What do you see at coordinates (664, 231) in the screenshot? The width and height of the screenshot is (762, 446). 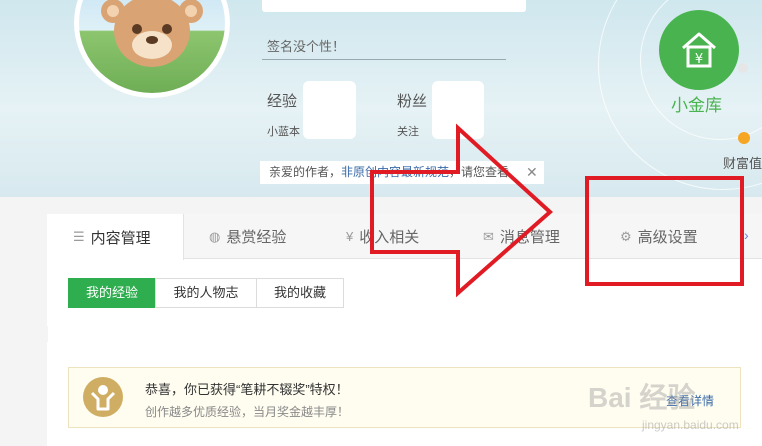 I see `annotation-highlight-box` at bounding box center [664, 231].